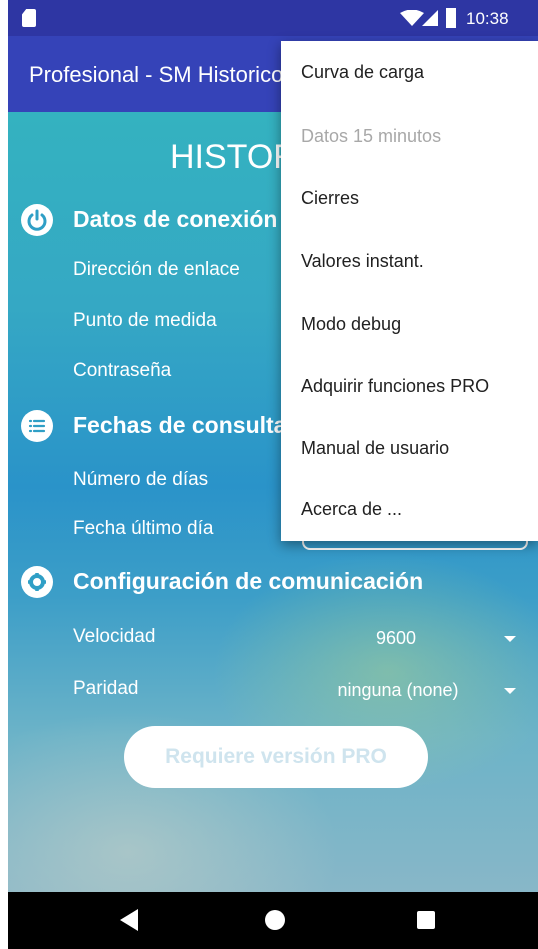 This screenshot has width=538, height=949. Describe the element at coordinates (37, 582) in the screenshot. I see `gear-icon` at that location.